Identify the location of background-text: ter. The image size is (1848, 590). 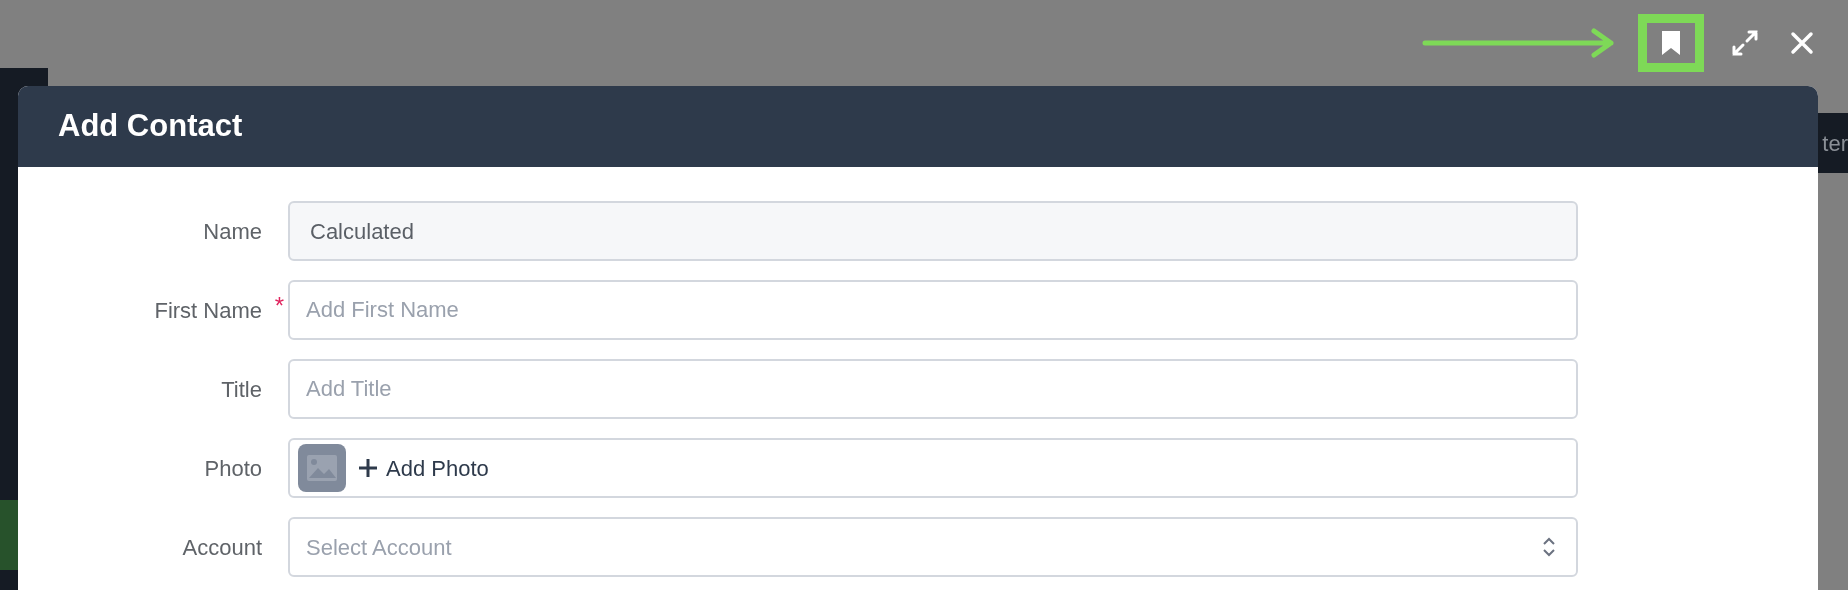
(1835, 143).